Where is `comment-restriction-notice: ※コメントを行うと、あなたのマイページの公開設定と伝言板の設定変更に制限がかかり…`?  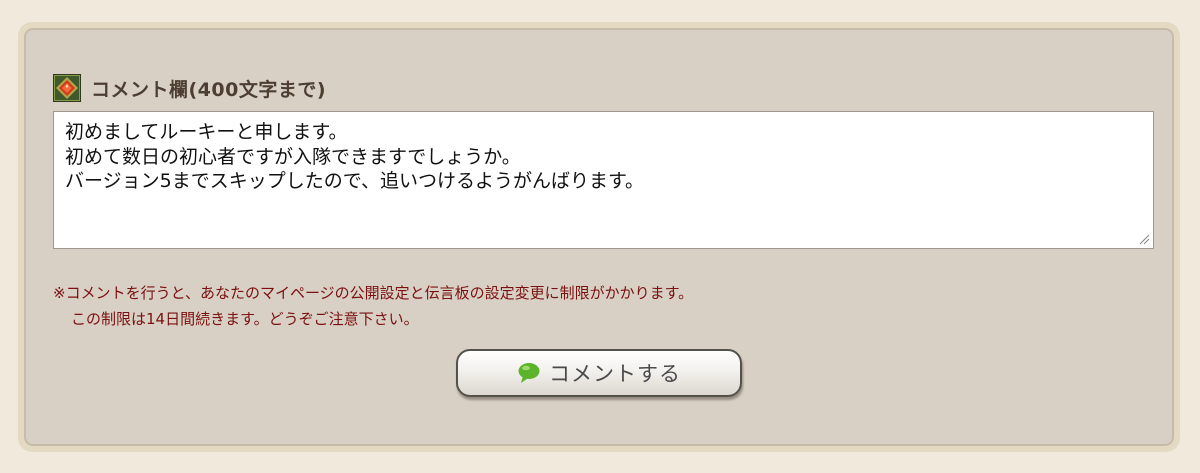
comment-restriction-notice: ※コメントを行うと、あなたのマイページの公開設定と伝言板の設定変更に制限がかかり… is located at coordinates (373, 306).